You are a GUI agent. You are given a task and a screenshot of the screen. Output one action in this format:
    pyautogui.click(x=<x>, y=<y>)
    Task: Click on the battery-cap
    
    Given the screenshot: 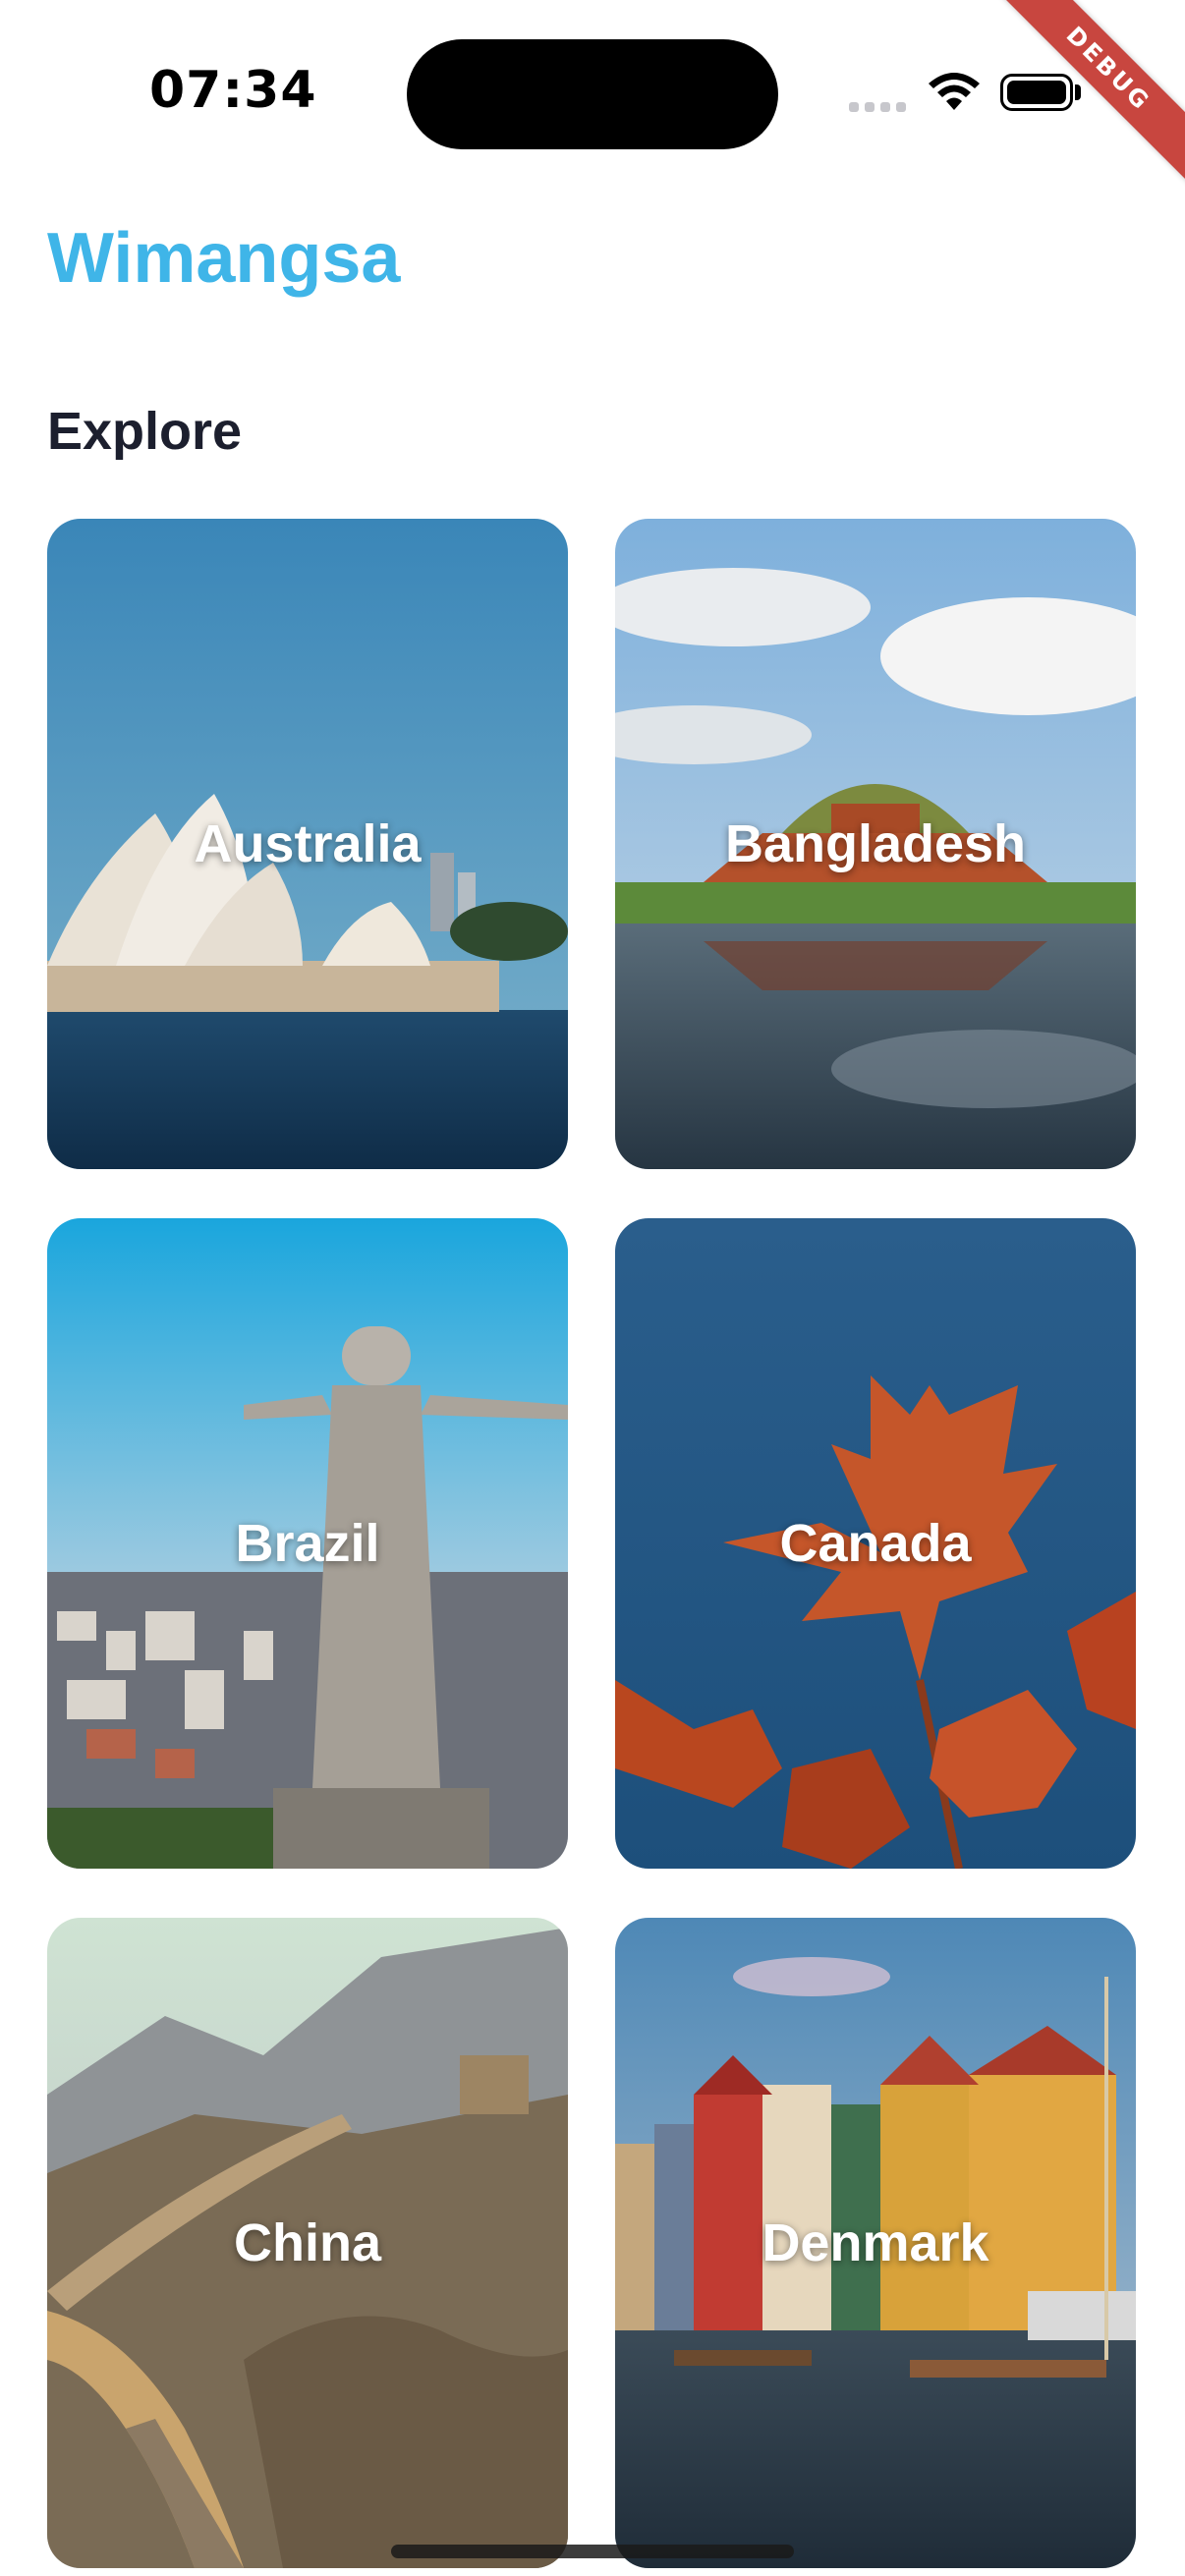 What is the action you would take?
    pyautogui.click(x=1078, y=92)
    